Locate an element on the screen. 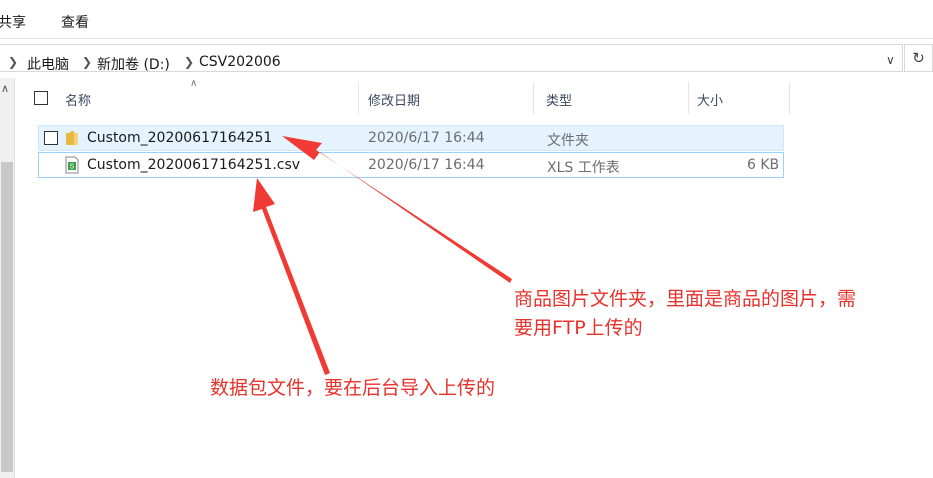  column-header: 名称 修改日期 类型 大小 is located at coordinates (409, 98).